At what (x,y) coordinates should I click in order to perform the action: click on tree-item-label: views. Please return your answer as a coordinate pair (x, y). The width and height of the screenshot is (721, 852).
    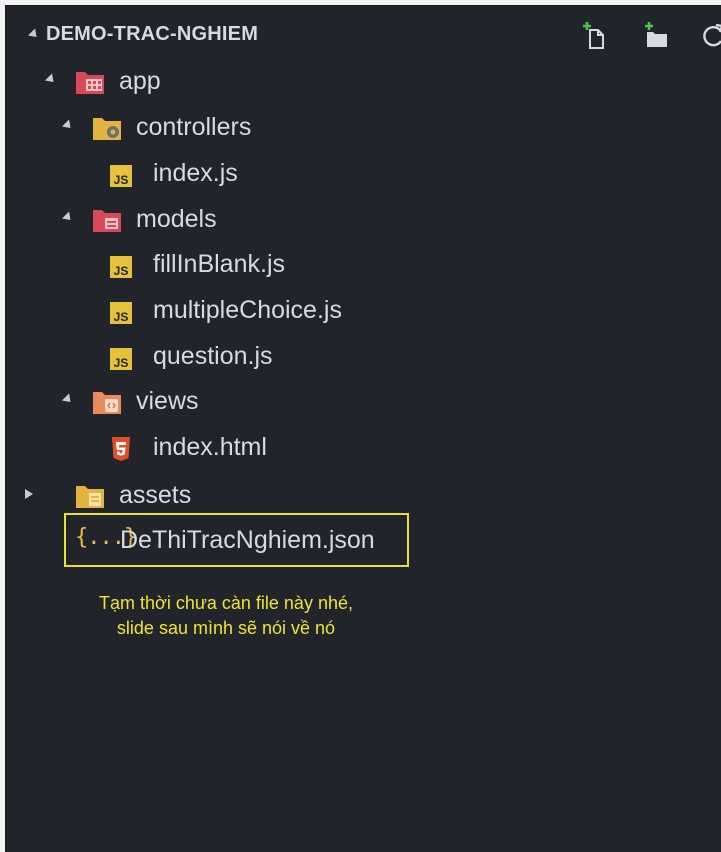
    Looking at the image, I should click on (167, 401).